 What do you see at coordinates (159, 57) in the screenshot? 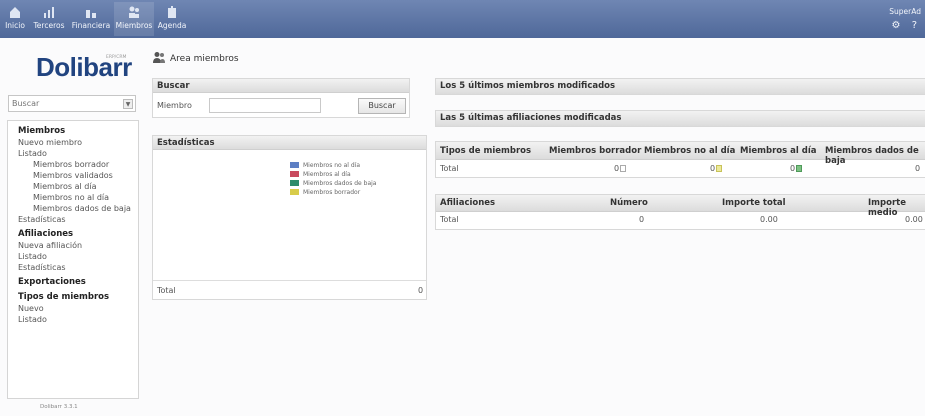
I see `members-title-icon` at bounding box center [159, 57].